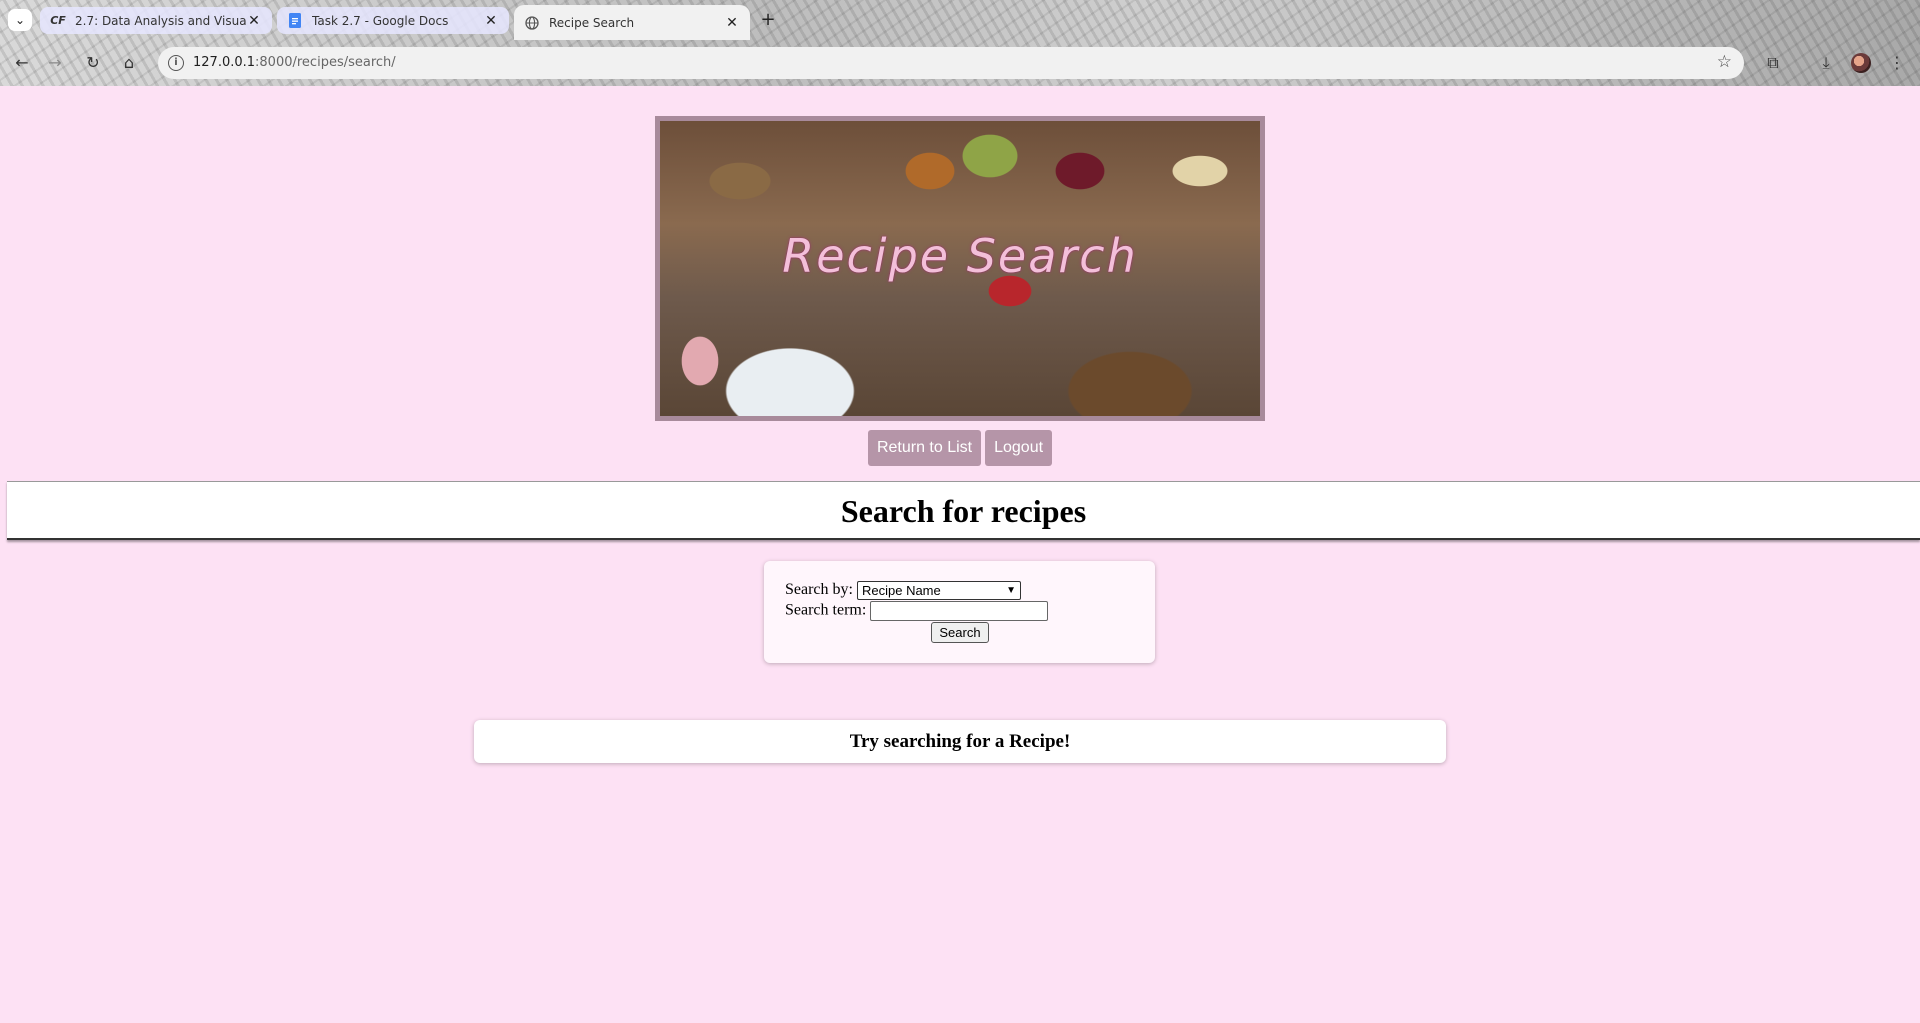 The width and height of the screenshot is (1920, 1023). What do you see at coordinates (951, 63) in the screenshot?
I see `address-bar: i 127.0.0.1:8000/recipes/search/ ☆` at bounding box center [951, 63].